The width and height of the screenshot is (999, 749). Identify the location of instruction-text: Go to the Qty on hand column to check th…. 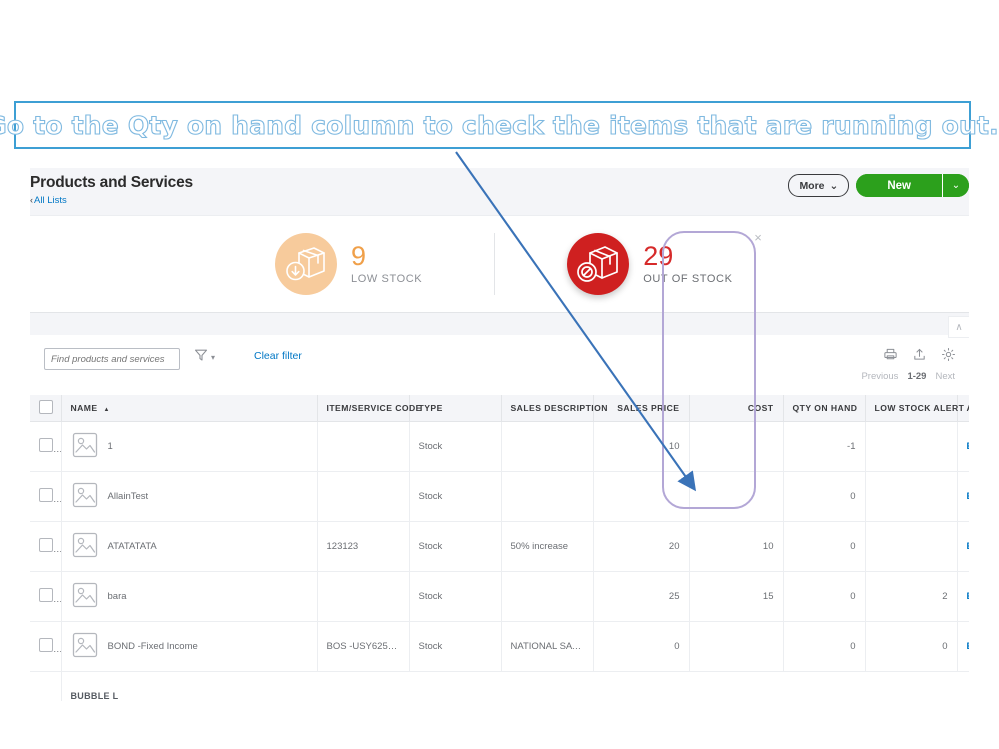
(499, 125).